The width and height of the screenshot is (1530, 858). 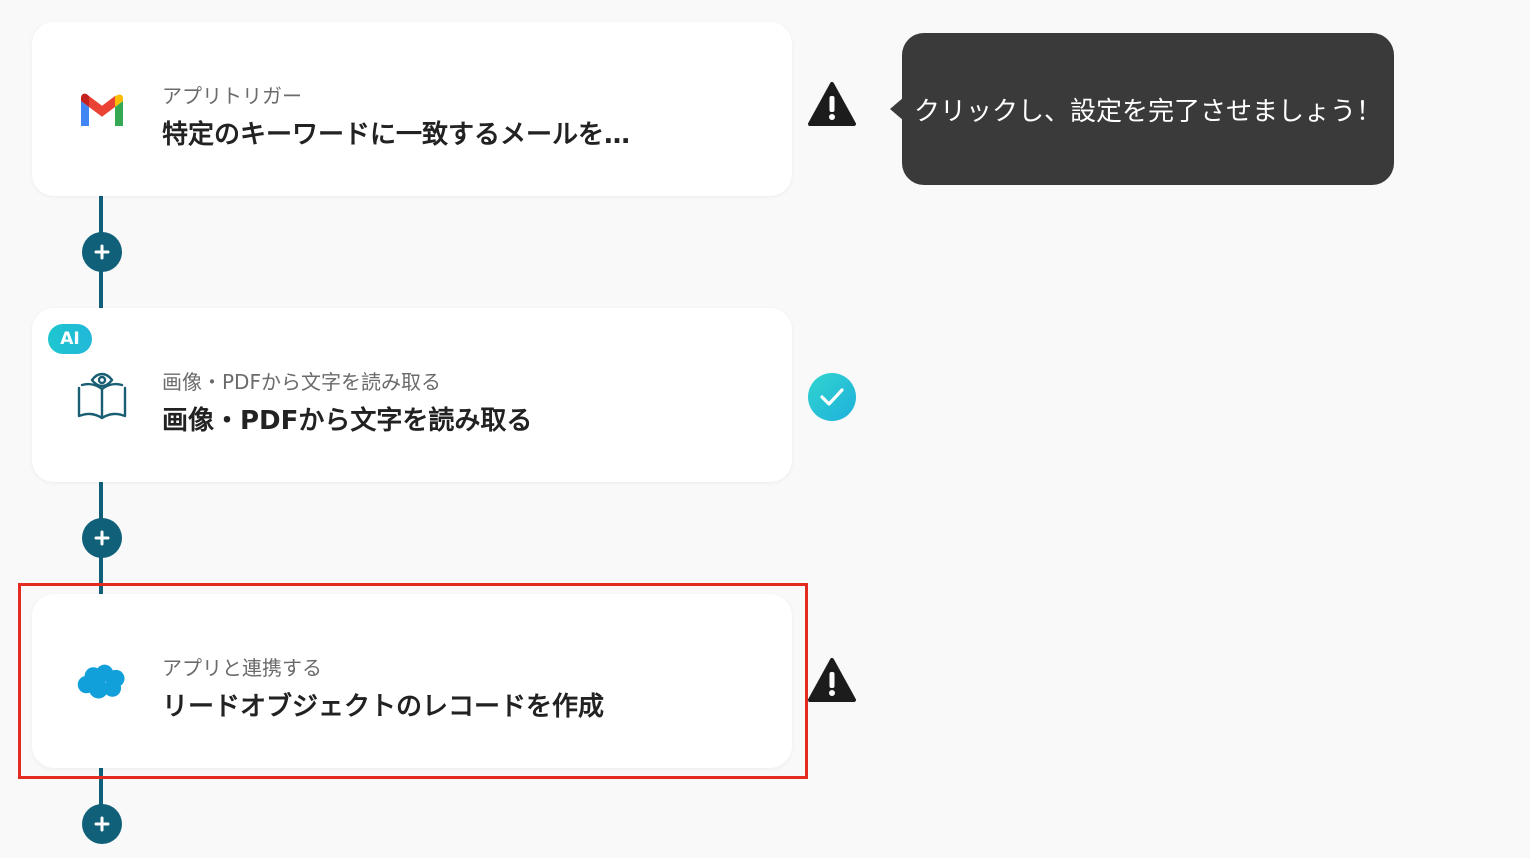 I want to click on step-card-ai-ocr: AI 画像・PDFから文字を読み取る 画像・PDFから文字を読み取る, so click(x=412, y=395).